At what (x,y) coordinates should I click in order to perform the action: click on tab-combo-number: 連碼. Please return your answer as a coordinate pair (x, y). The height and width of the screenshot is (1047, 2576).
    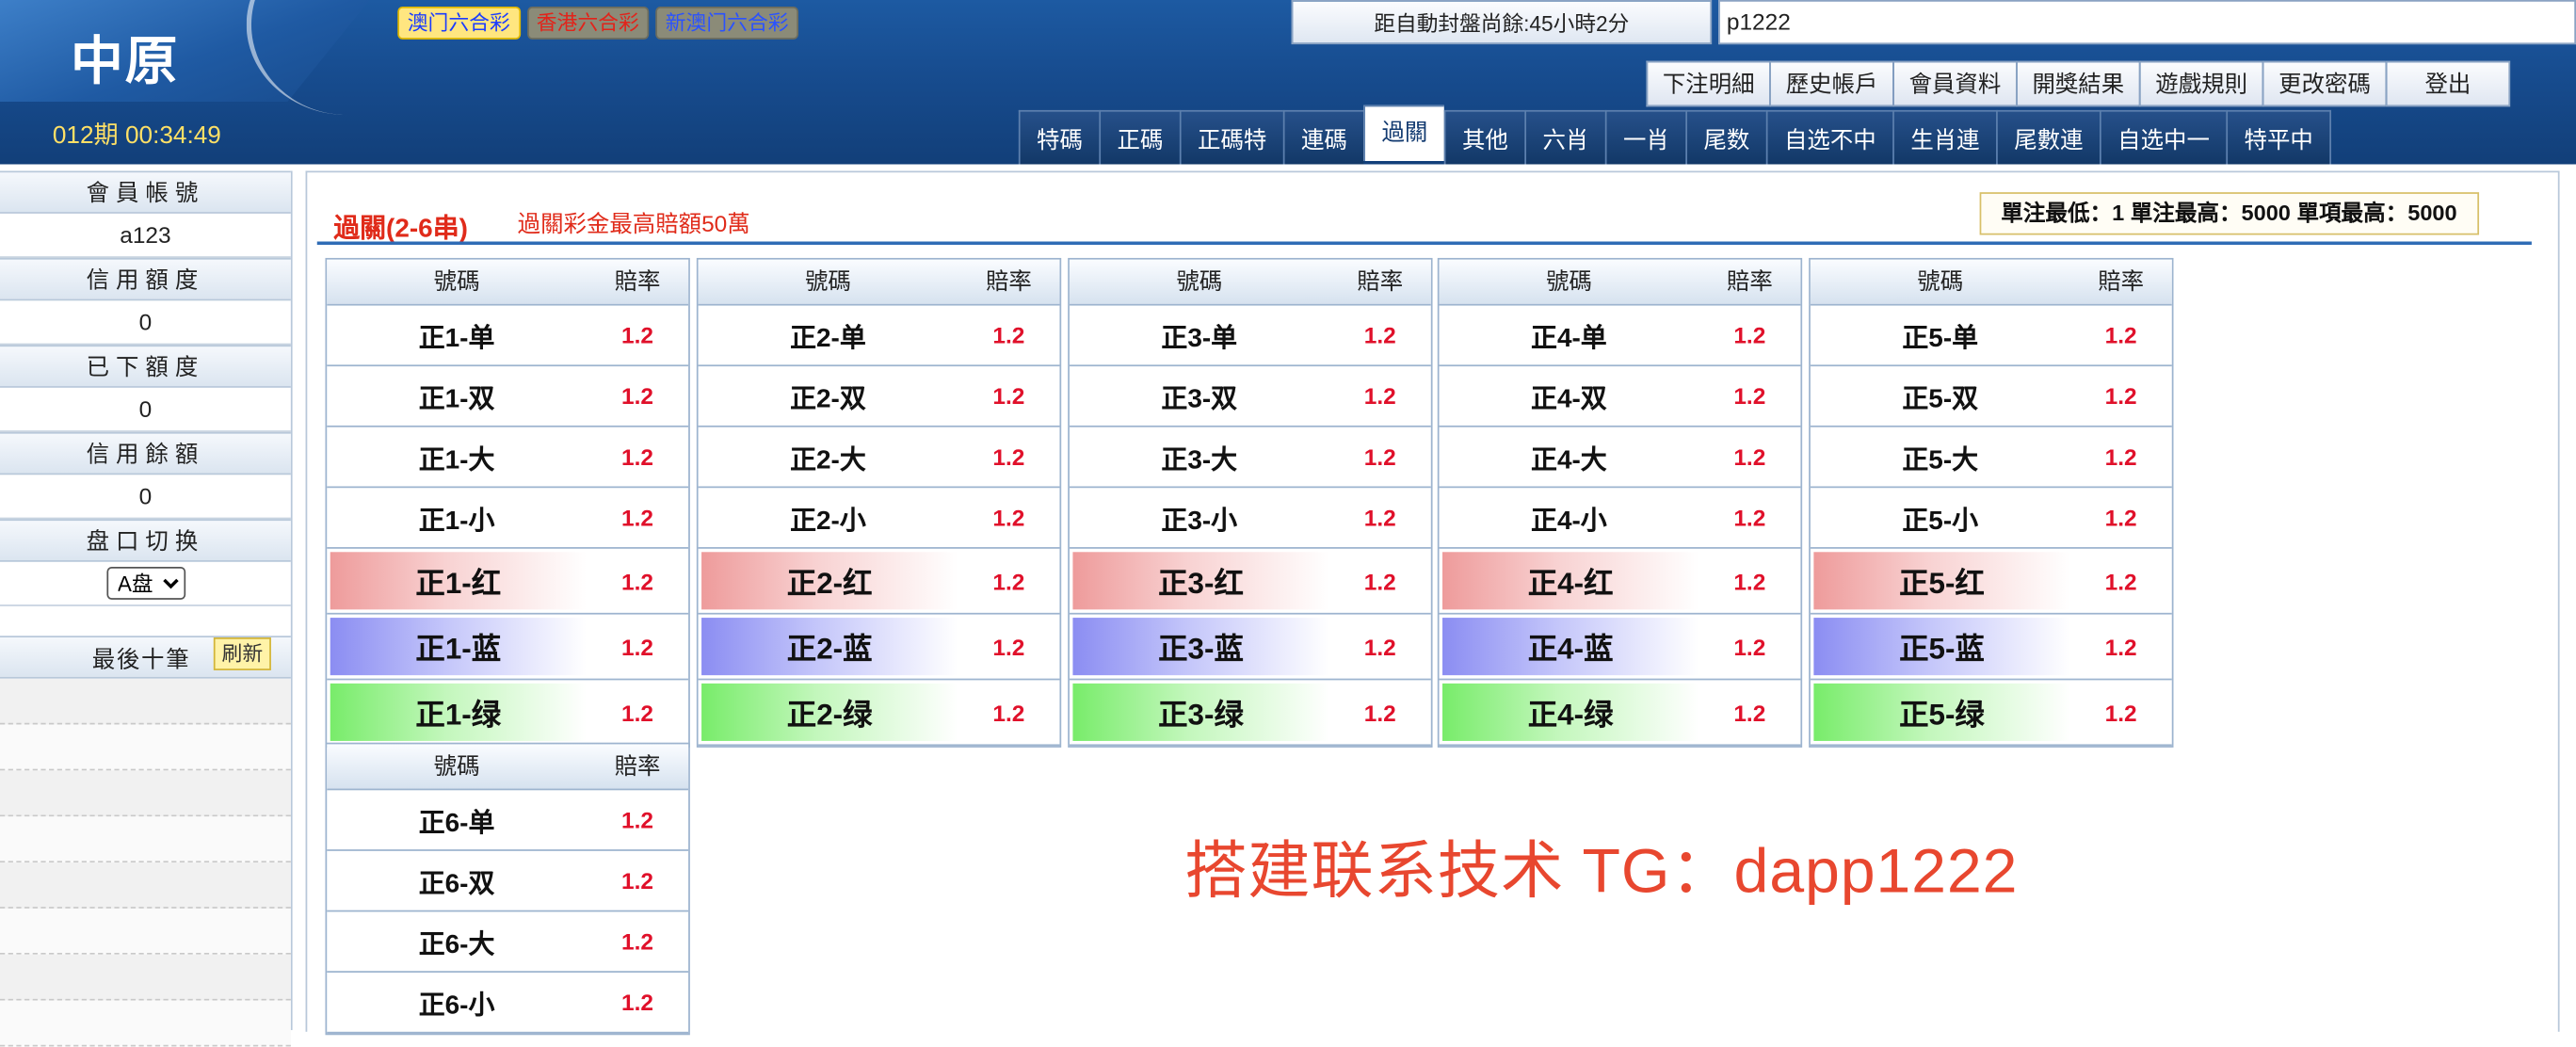
    Looking at the image, I should click on (1323, 137).